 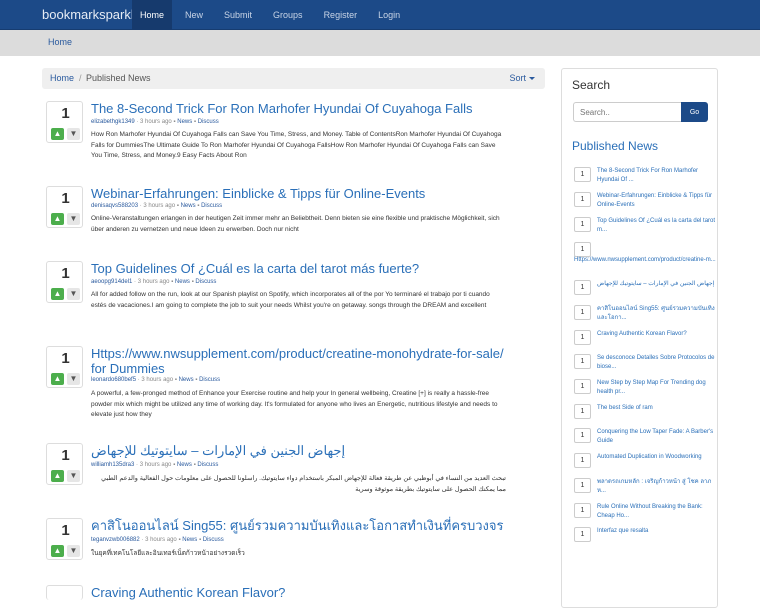 What do you see at coordinates (341, 15) in the screenshot?
I see `nav-register: Register` at bounding box center [341, 15].